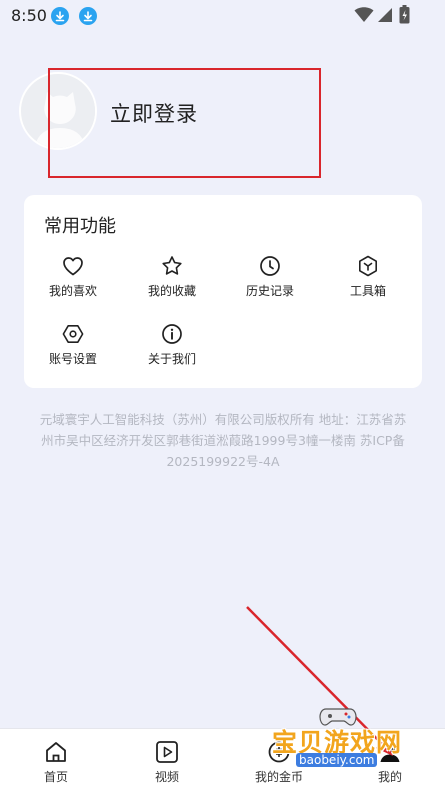 The image size is (445, 791). What do you see at coordinates (223, 461) in the screenshot?
I see `legal-line: 2025199922号-4A` at bounding box center [223, 461].